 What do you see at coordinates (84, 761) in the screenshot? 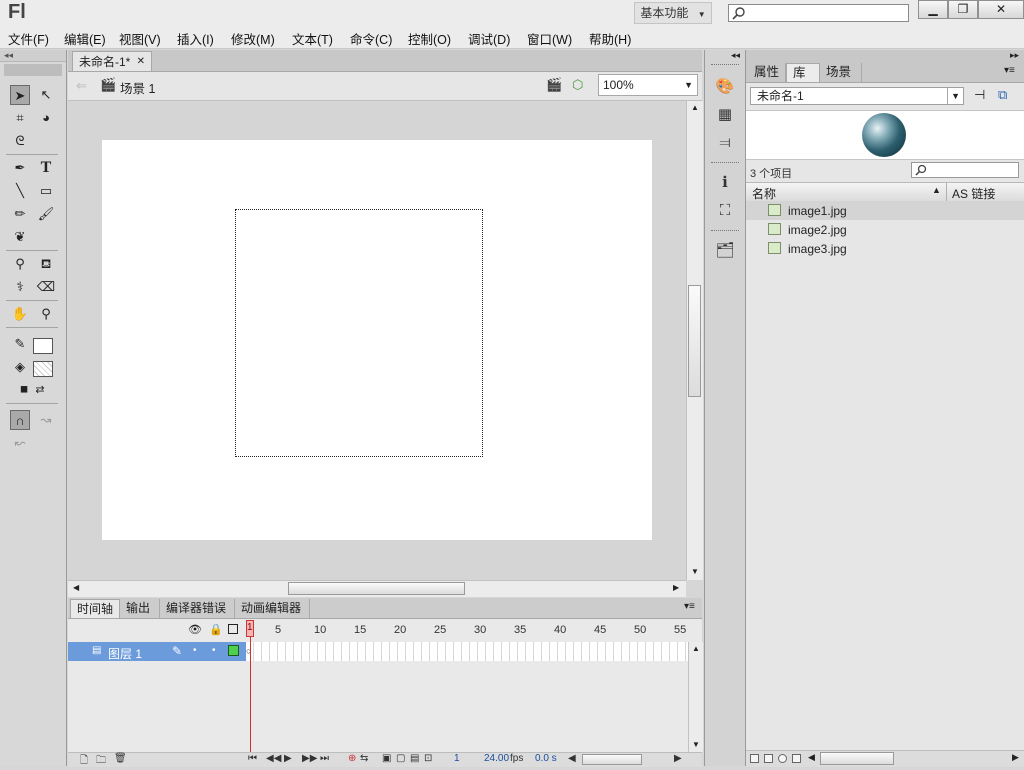
I see `new-layer-icon: 🗋` at bounding box center [84, 761].